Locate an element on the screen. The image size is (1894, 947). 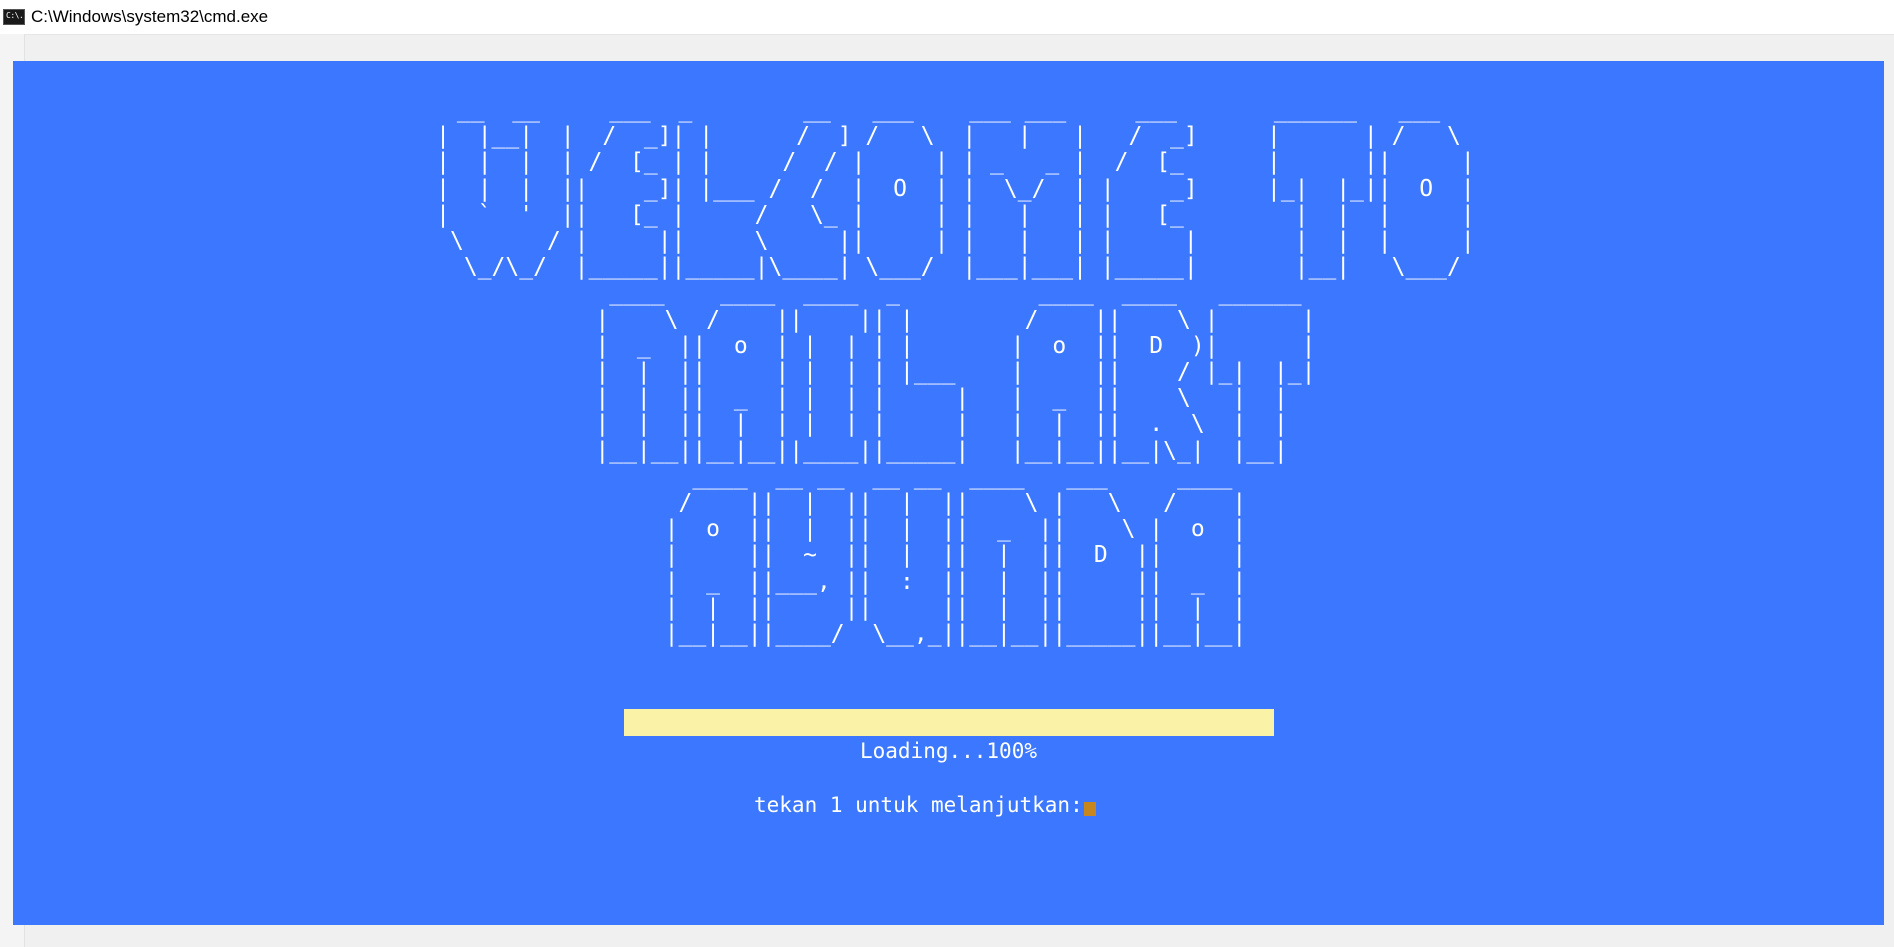
cmd-app-icon-label: C:\. is located at coordinates (15, 15).